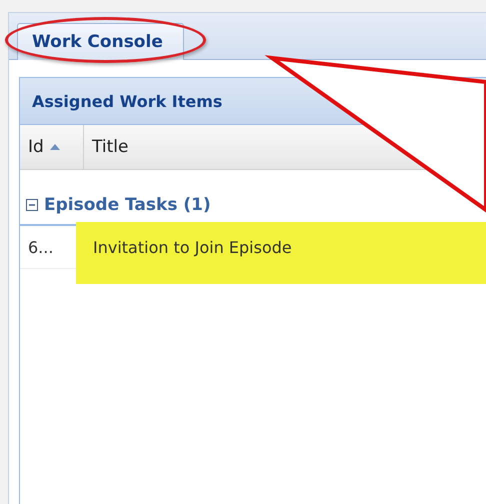 The image size is (486, 504). I want to click on column-header: Id, so click(52, 147).